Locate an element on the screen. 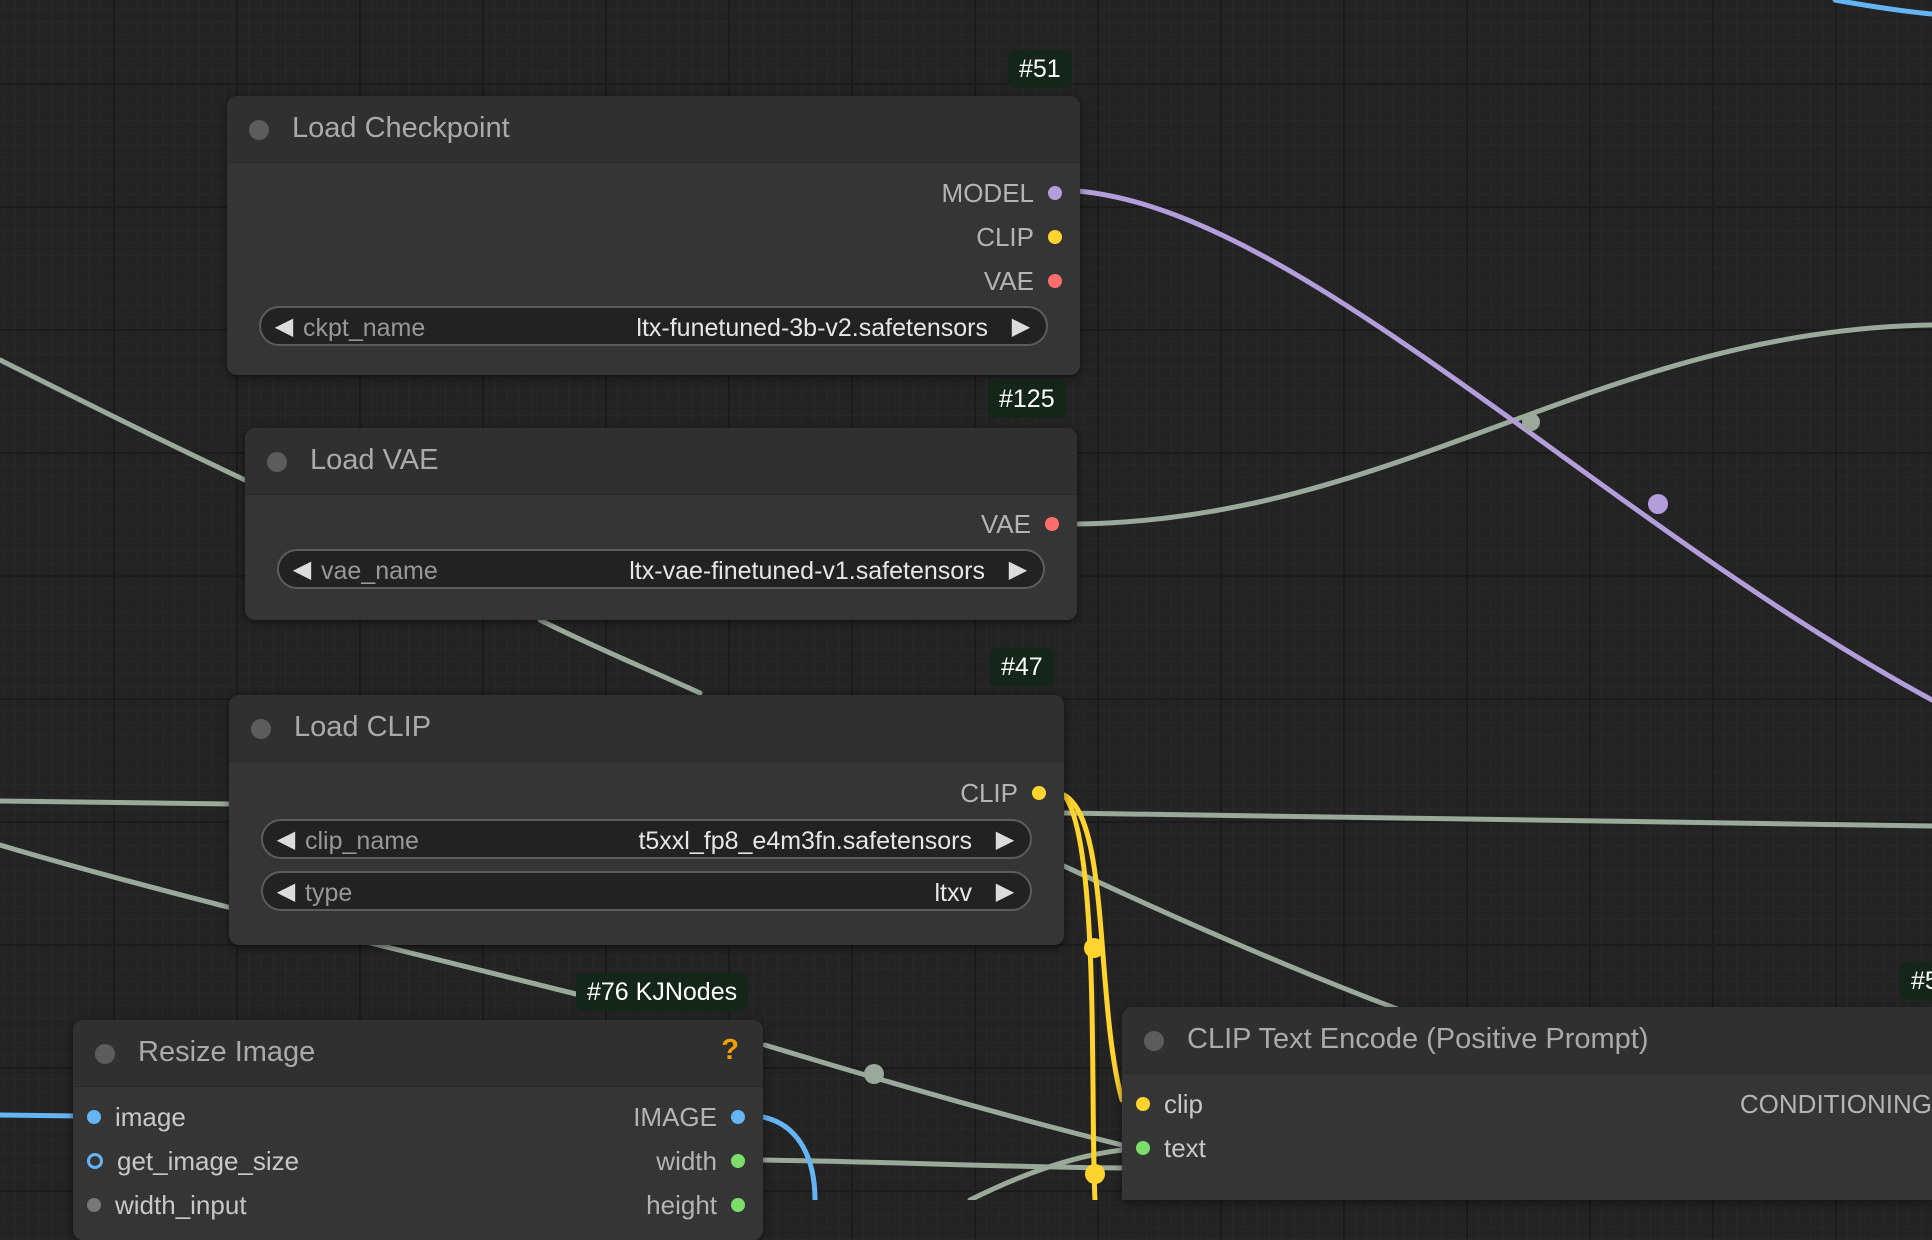  output-model: MODEL is located at coordinates (1002, 193).